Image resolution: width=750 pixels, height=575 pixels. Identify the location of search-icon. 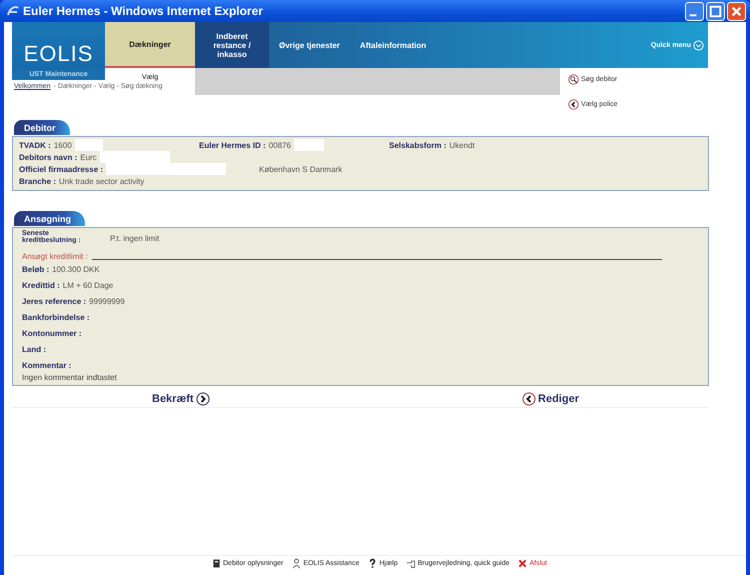
(573, 79).